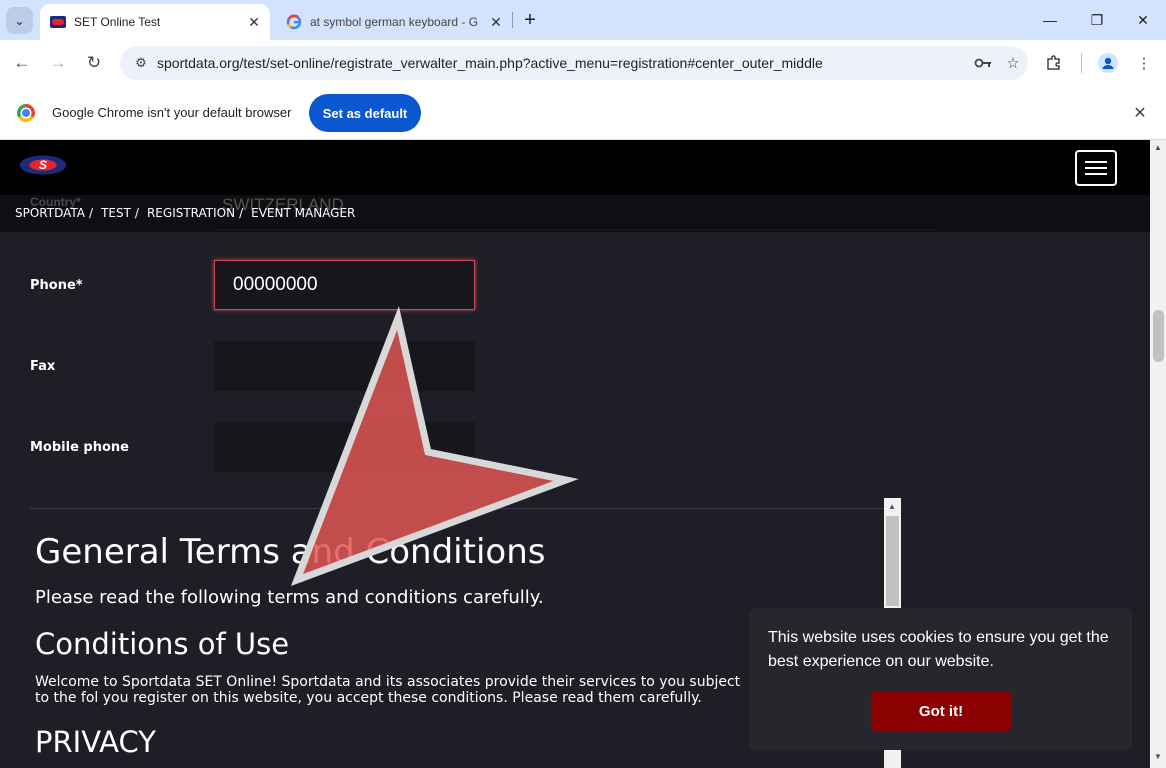  What do you see at coordinates (1050, 20) in the screenshot?
I see `minimize-icon: —` at bounding box center [1050, 20].